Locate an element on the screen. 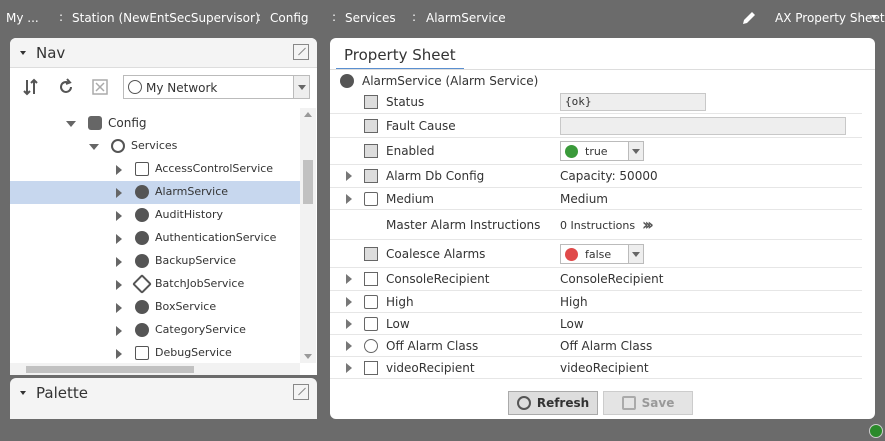  property-row-off-alarm-class: Off Alarm Class Off Alarm Class is located at coordinates (596, 346).